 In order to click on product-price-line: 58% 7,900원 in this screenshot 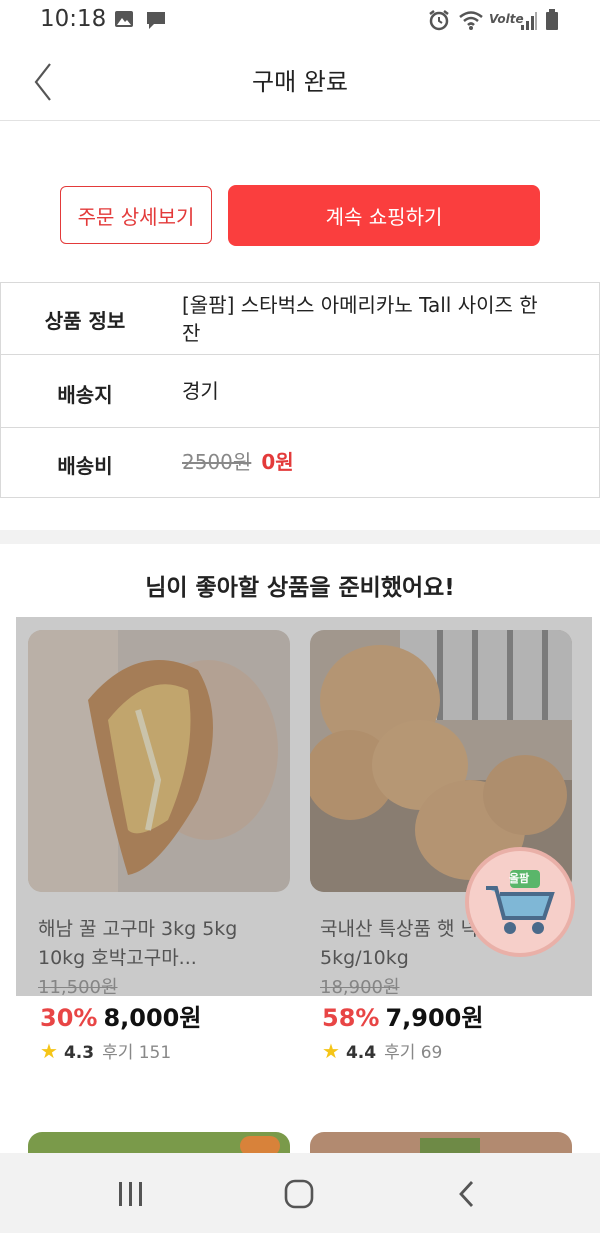, I will do `click(402, 1015)`.